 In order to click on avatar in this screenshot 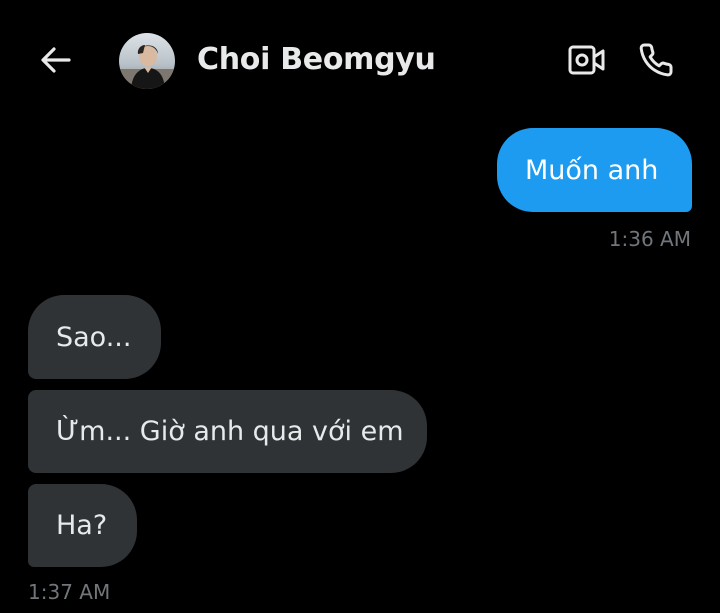, I will do `click(147, 61)`.